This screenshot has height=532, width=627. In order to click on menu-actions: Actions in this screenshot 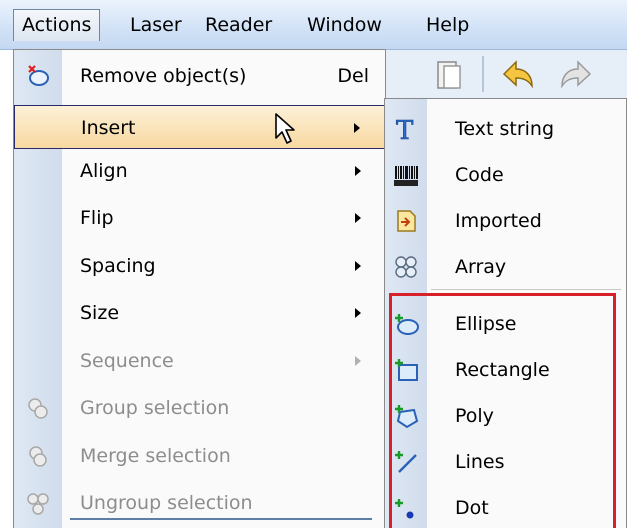, I will do `click(57, 25)`.